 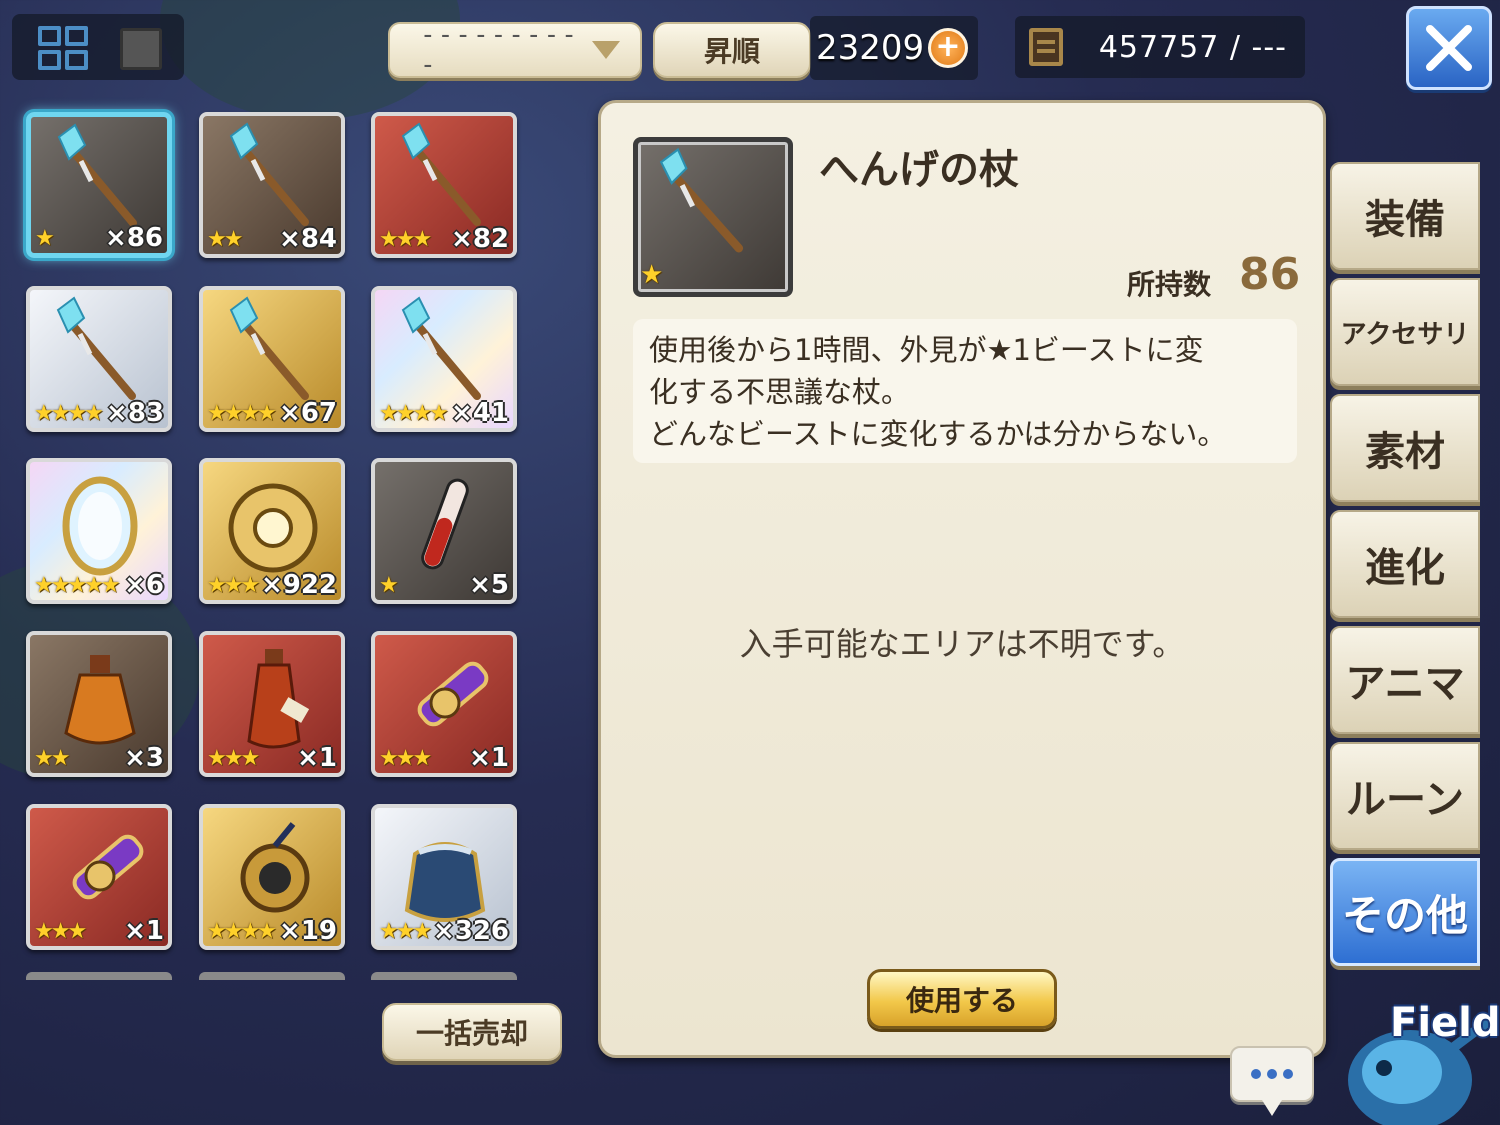 I want to click on currency-display: 23209 +, so click(x=894, y=48).